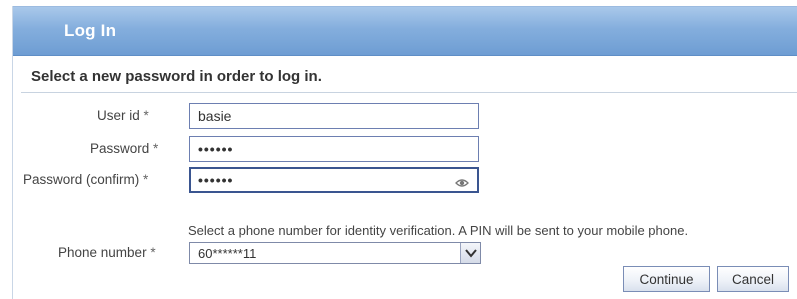  Describe the element at coordinates (120, 148) in the screenshot. I see `password-label-text: Password` at that location.